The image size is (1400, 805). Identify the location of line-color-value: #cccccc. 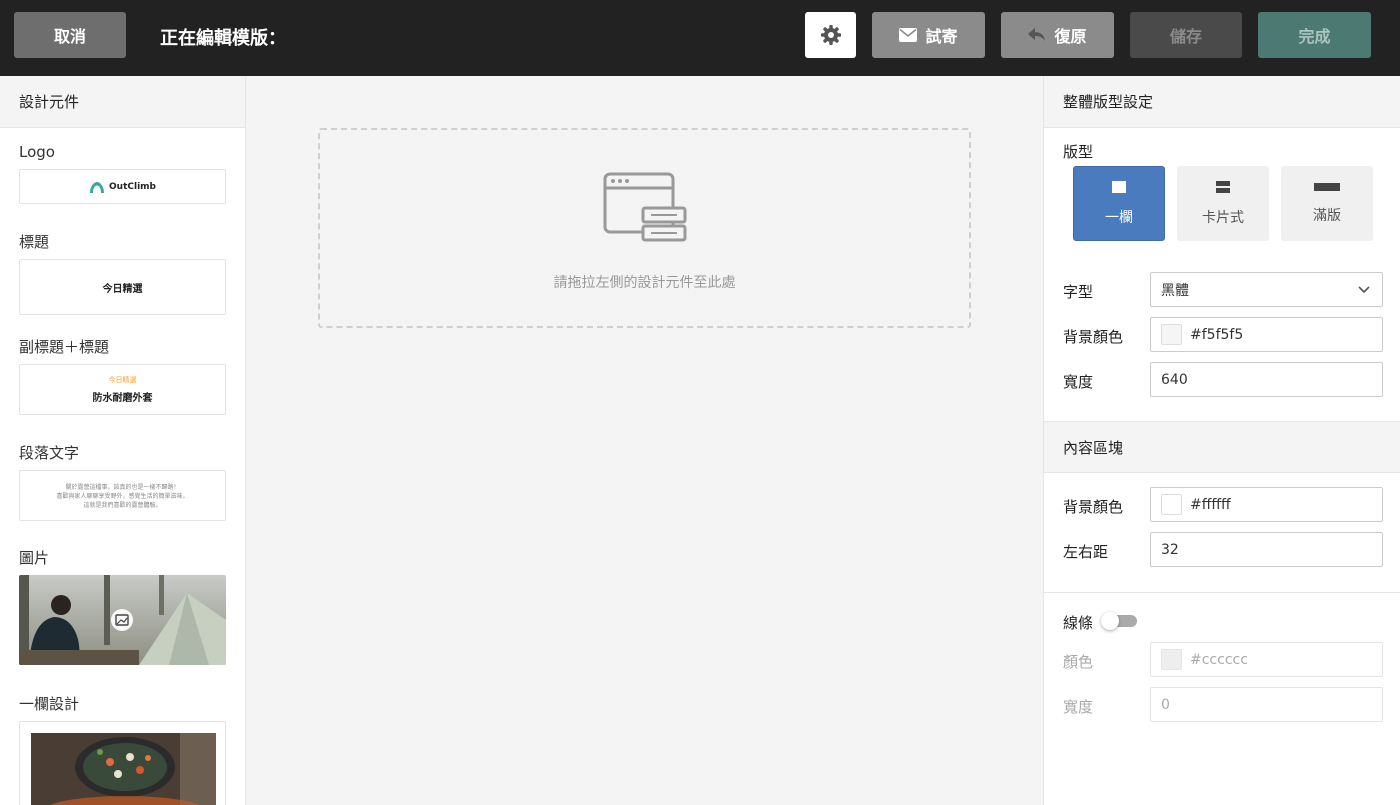
(1219, 659).